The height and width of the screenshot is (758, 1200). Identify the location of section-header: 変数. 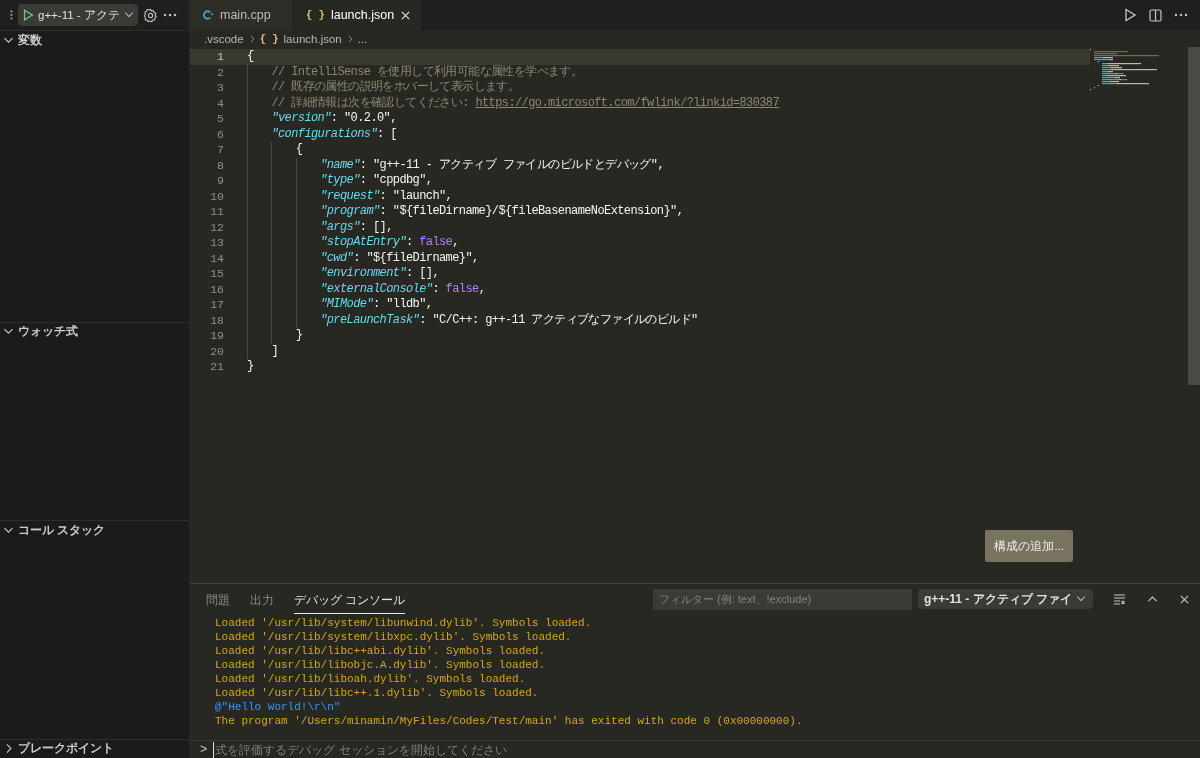
(94, 39).